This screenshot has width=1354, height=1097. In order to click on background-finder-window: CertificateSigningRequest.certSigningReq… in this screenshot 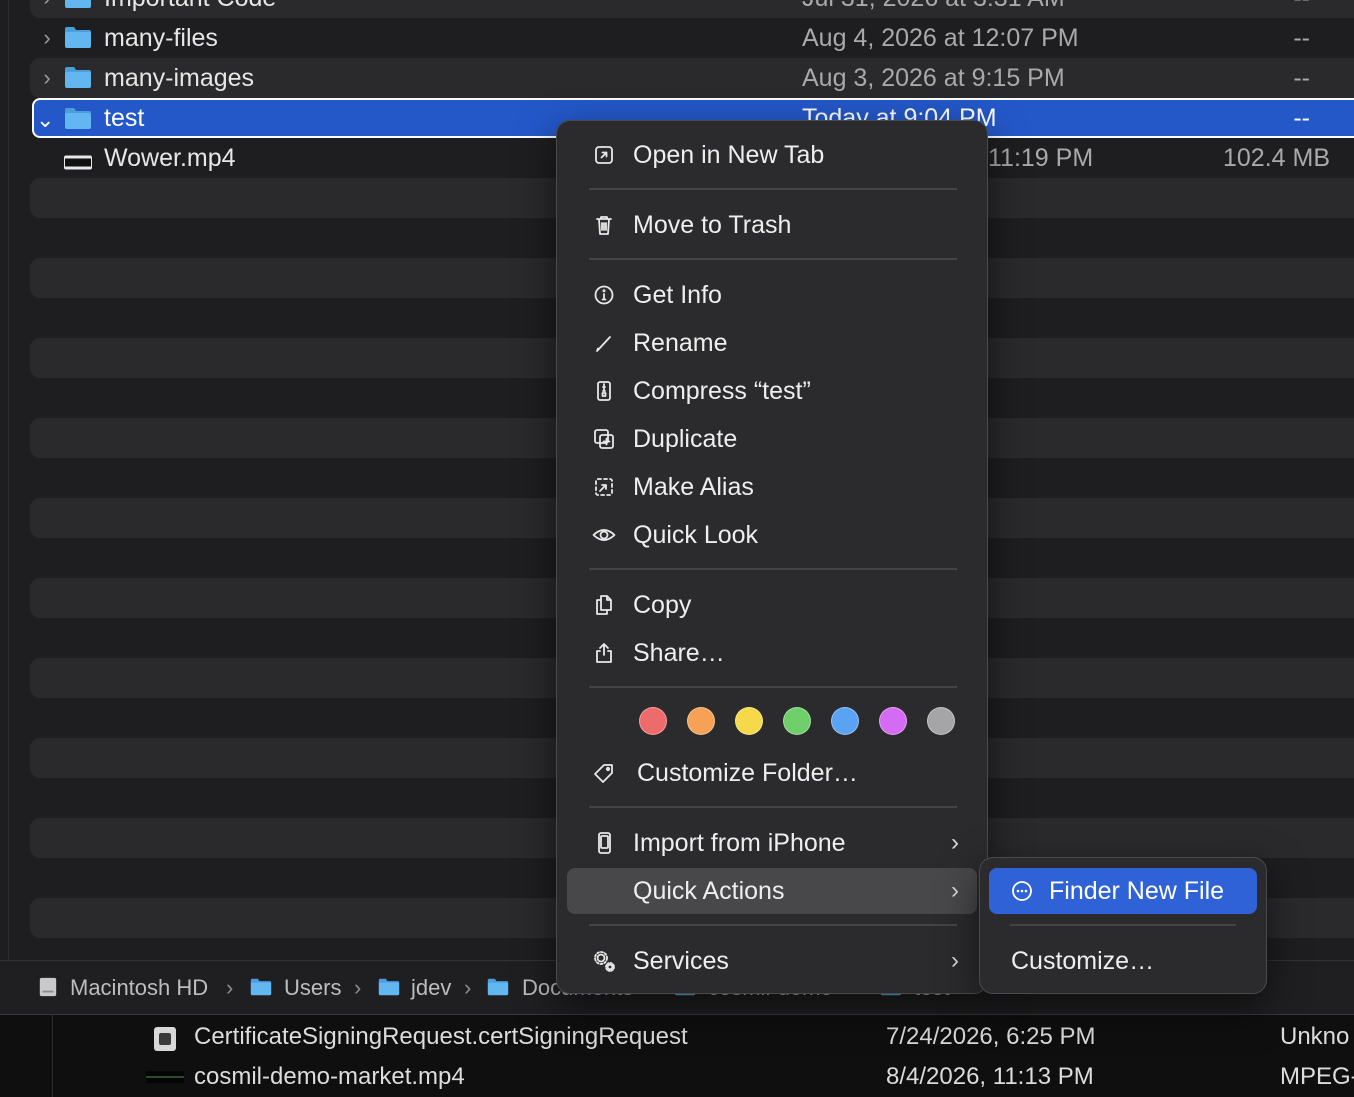, I will do `click(677, 1055)`.